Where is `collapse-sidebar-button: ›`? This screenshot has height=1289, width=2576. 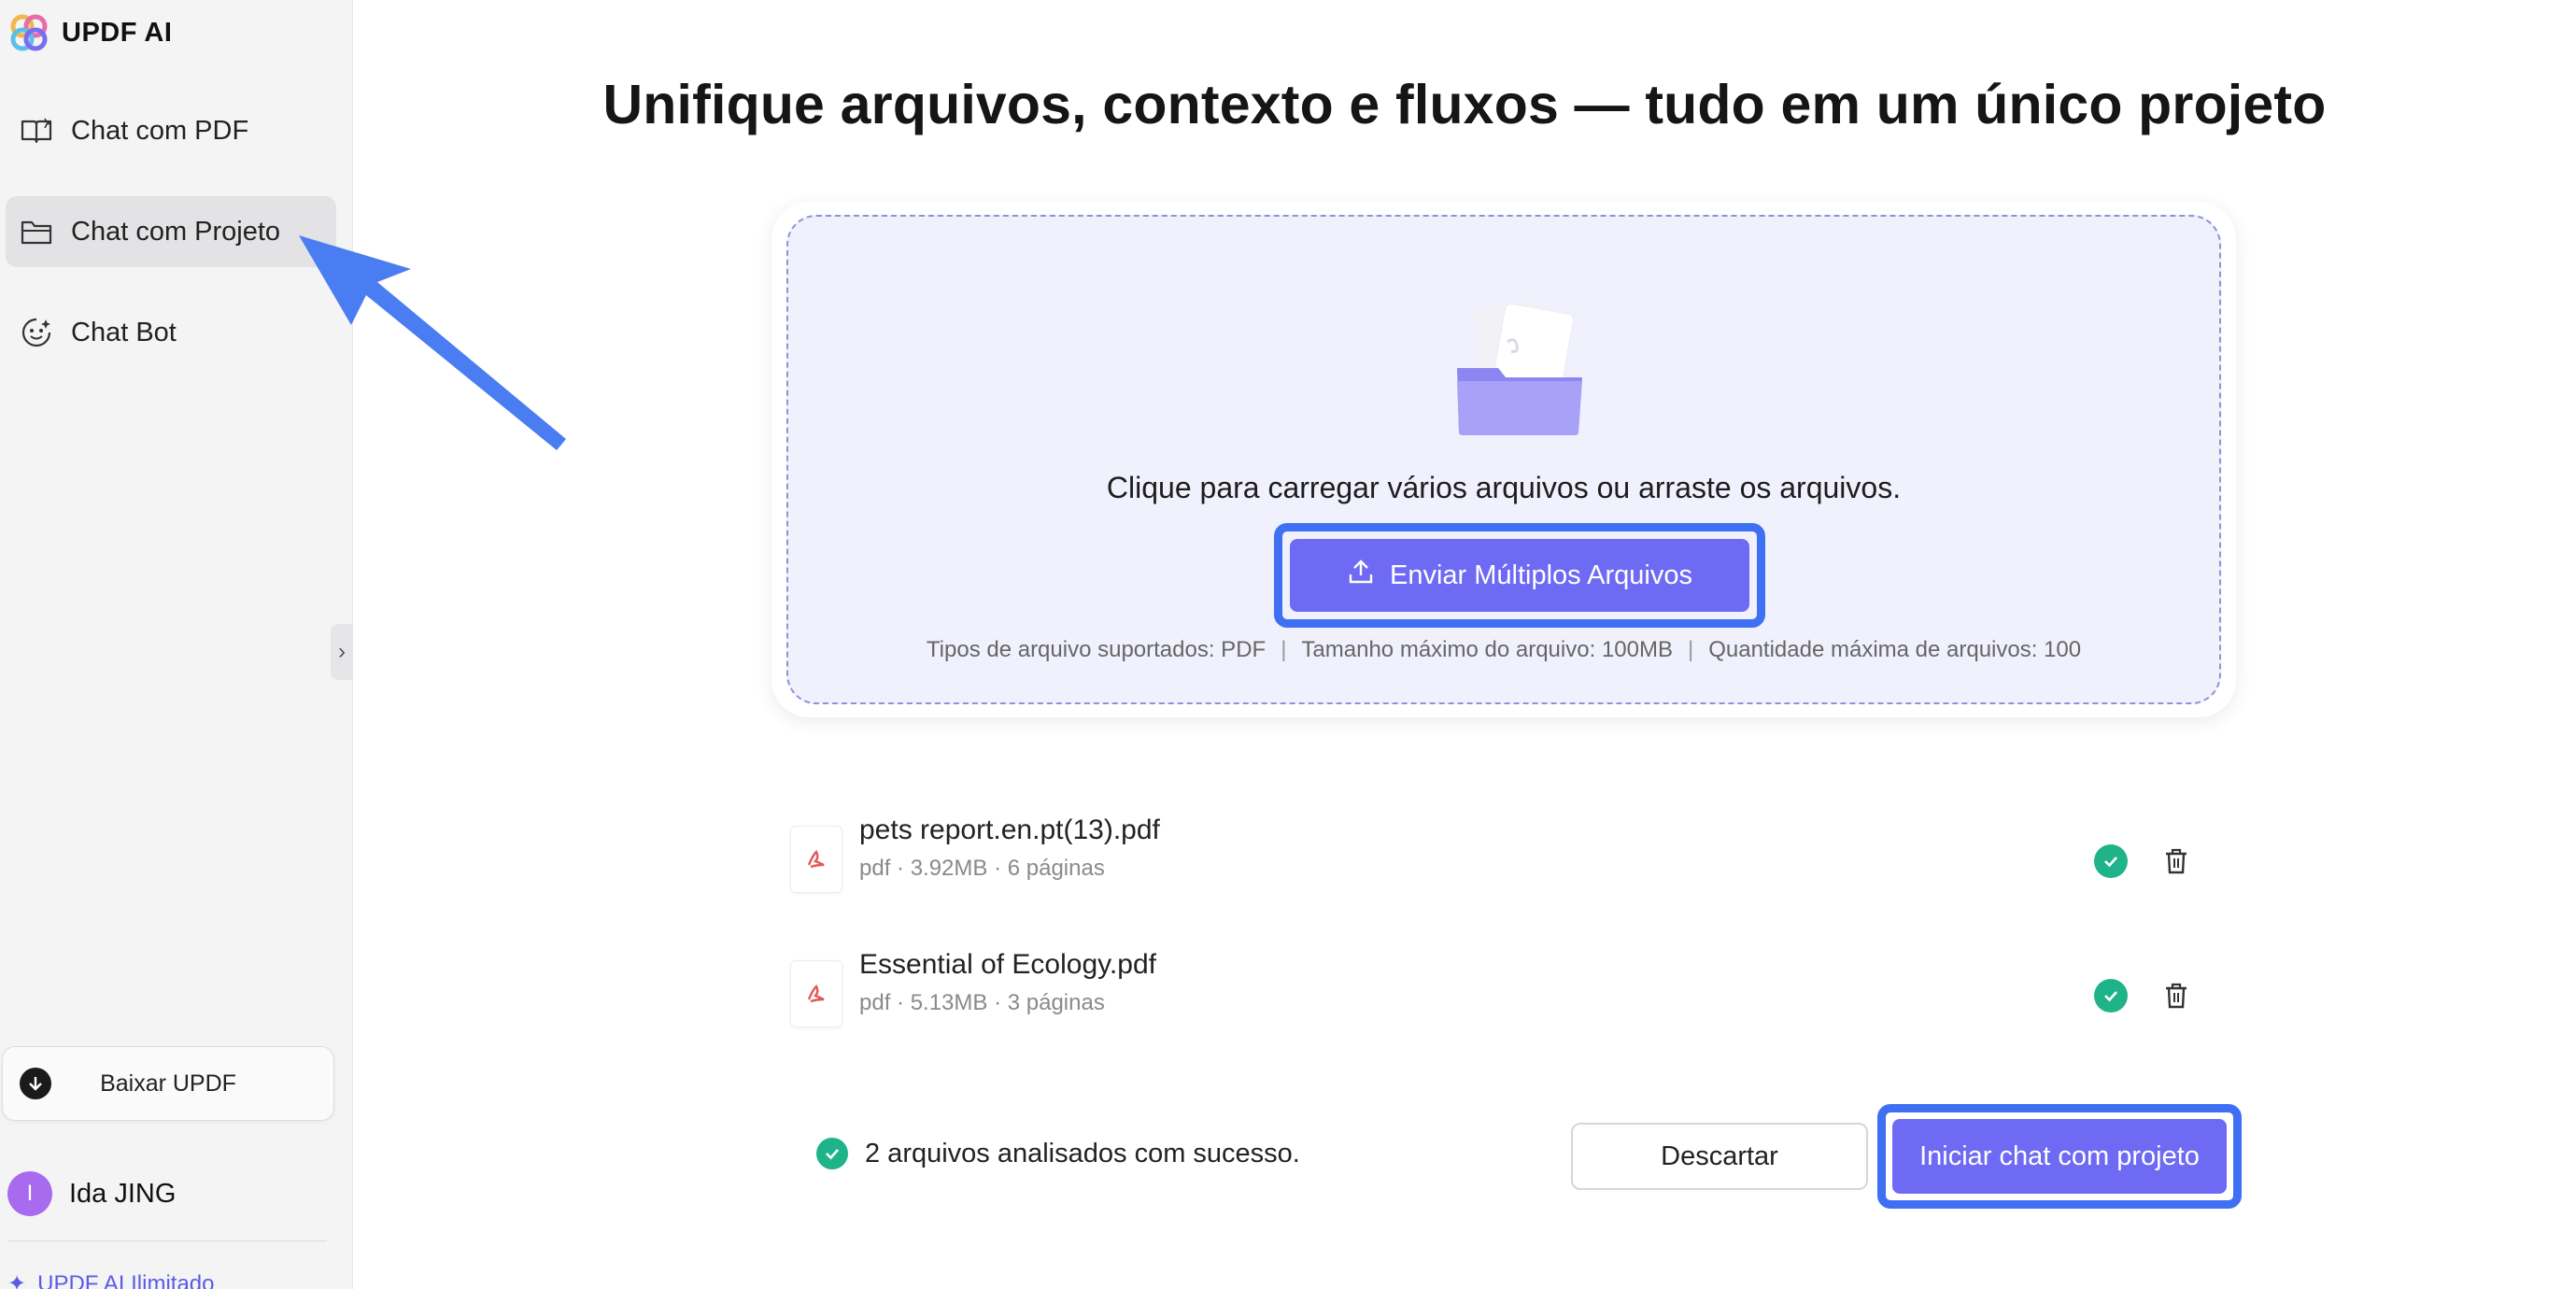 collapse-sidebar-button: › is located at coordinates (342, 652).